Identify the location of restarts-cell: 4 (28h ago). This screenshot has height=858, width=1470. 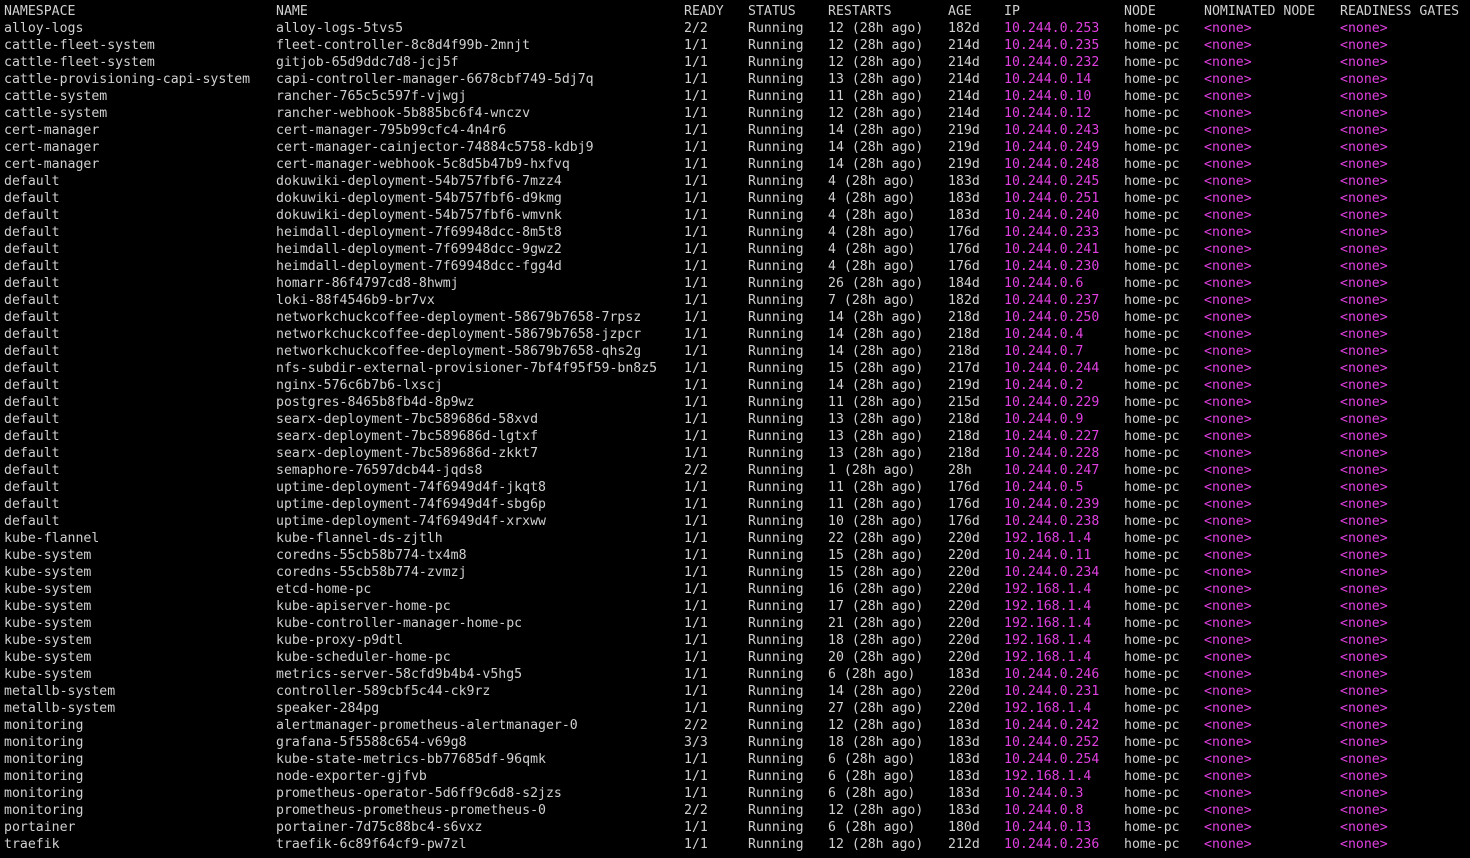
(872, 181).